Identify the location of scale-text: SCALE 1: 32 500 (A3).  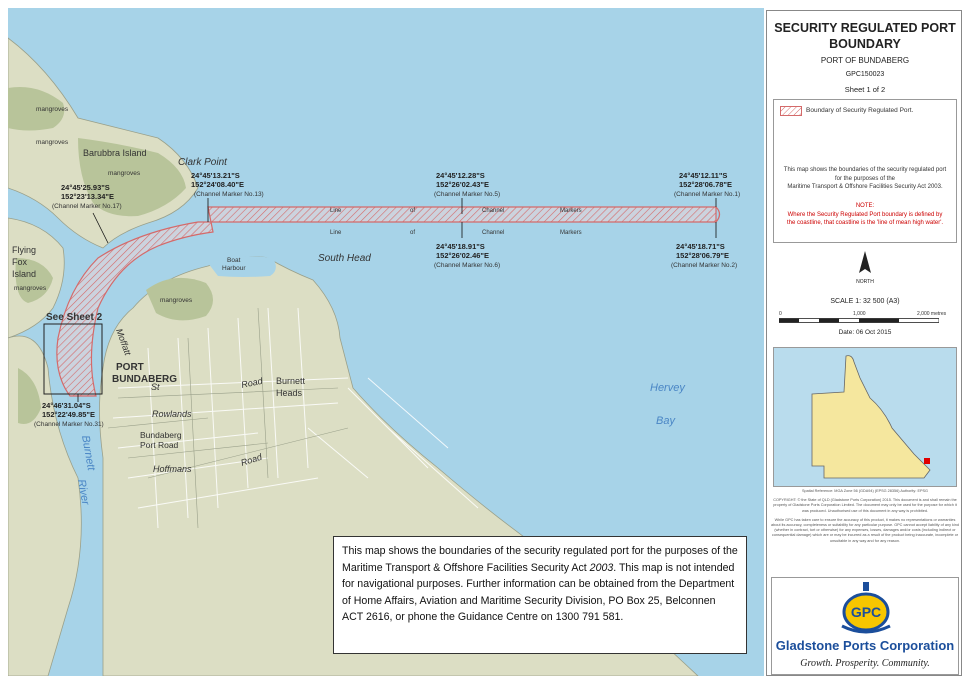
(865, 301).